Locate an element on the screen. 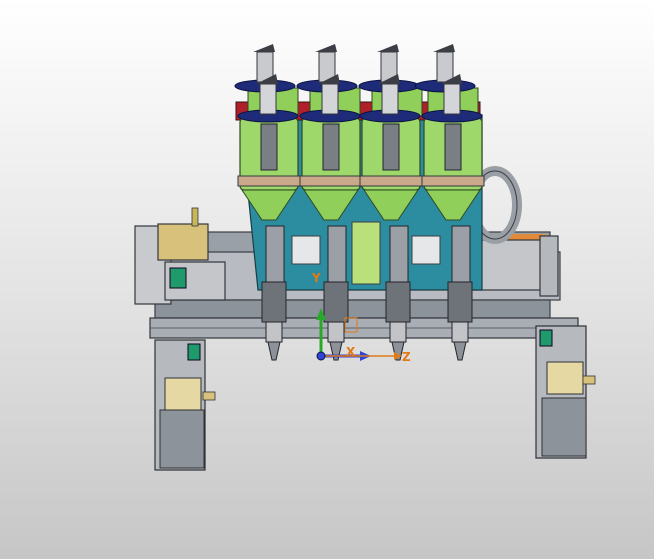  left-leg-assembly is located at coordinates (185, 405).